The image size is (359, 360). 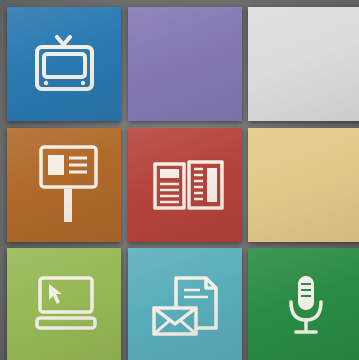 I want to click on tile-tv, so click(x=64, y=64).